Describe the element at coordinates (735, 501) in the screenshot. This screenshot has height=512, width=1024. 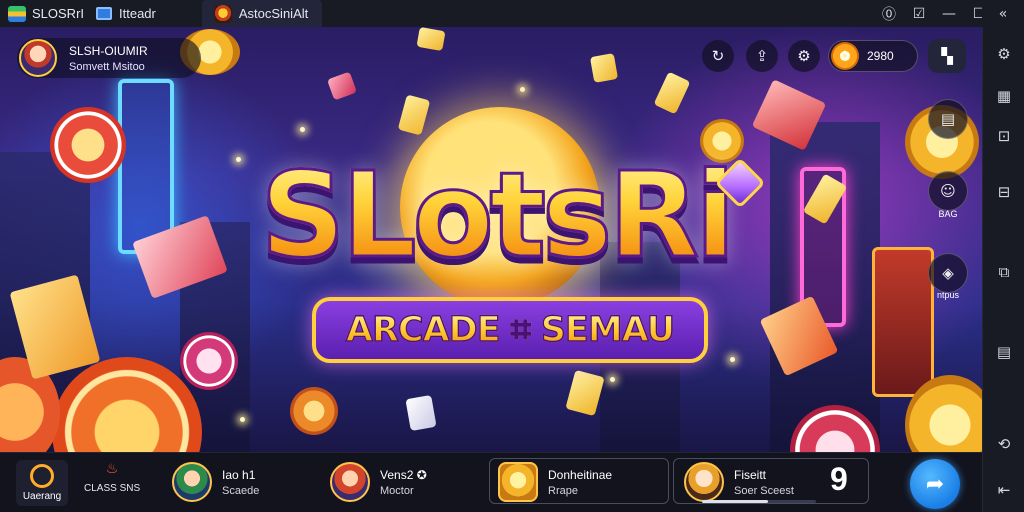
I see `progress-bar-fill` at that location.